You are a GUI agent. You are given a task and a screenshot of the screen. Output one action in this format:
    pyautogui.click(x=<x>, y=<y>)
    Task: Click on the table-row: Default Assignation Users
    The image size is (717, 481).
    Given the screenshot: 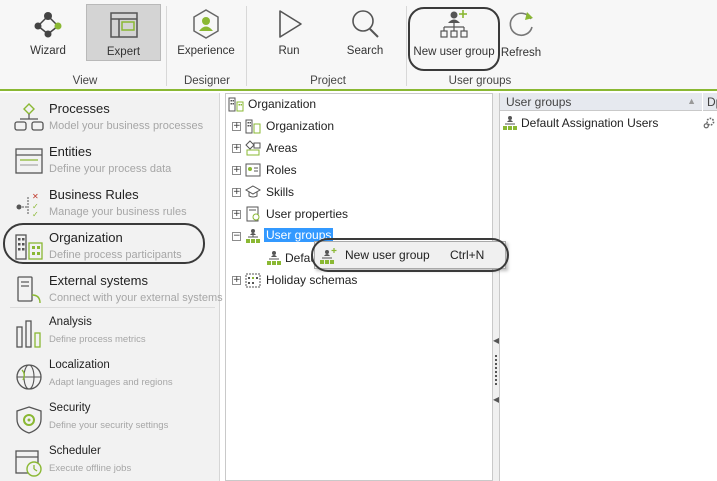 What is the action you would take?
    pyautogui.click(x=608, y=123)
    